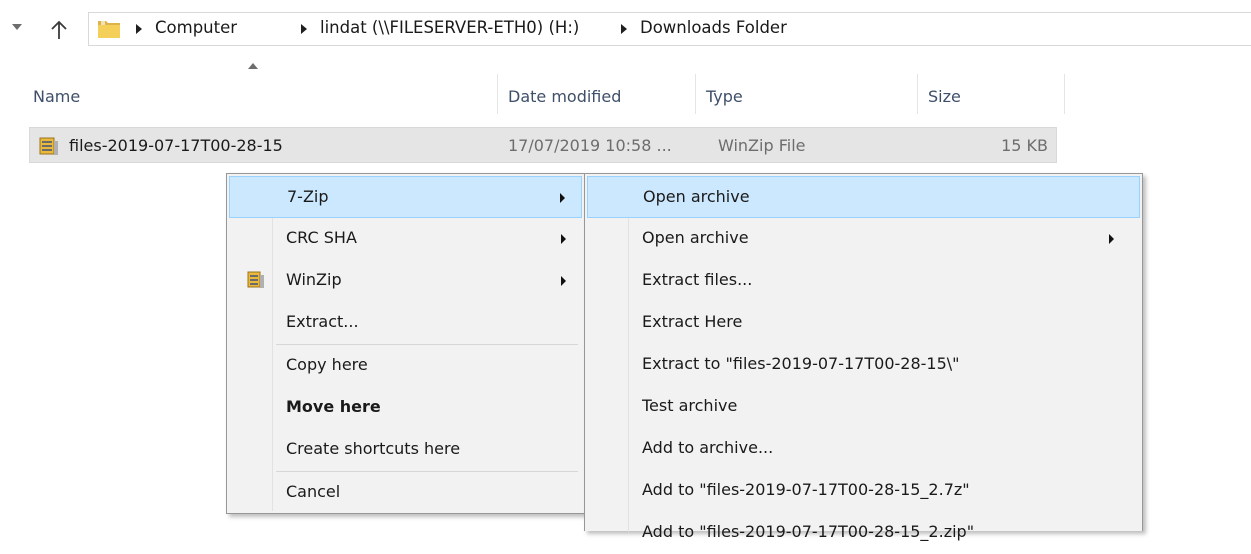 The image size is (1251, 554). Describe the element at coordinates (333, 406) in the screenshot. I see `menu-item-label: Move here` at that location.